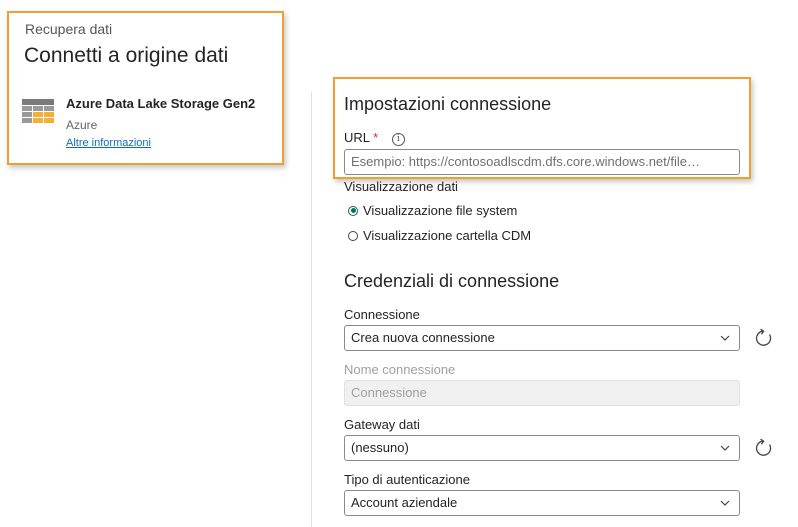 The width and height of the screenshot is (798, 527). I want to click on radio-file-system-view: Visualizzazione file system, so click(432, 210).